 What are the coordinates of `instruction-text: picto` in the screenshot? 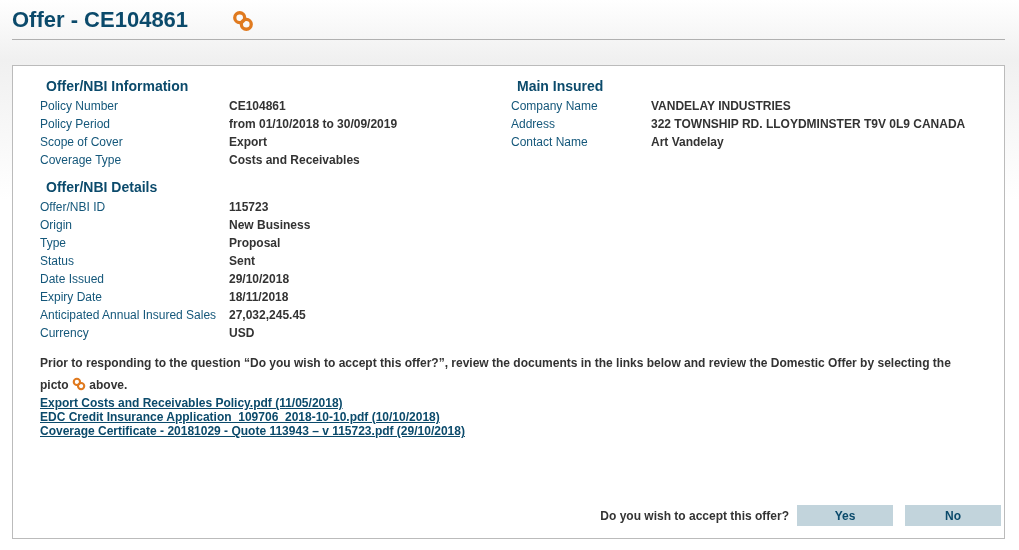 It's located at (54, 385).